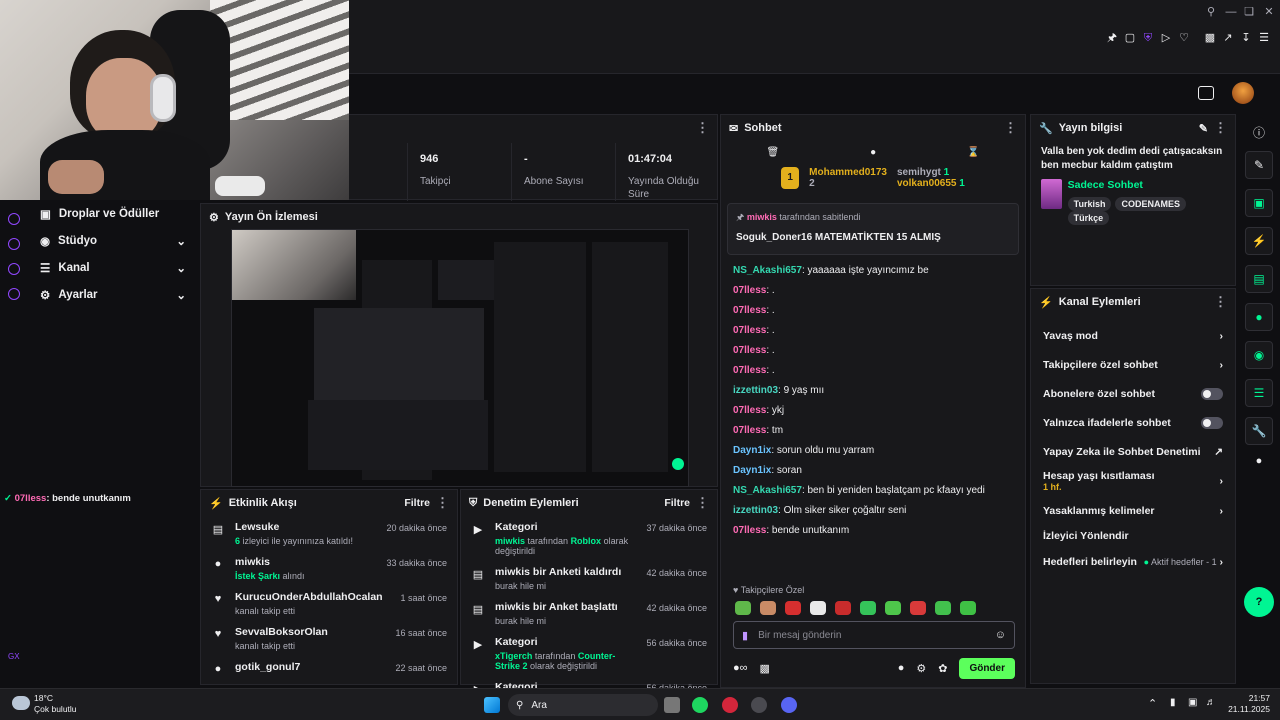 This screenshot has width=1280, height=720. Describe the element at coordinates (772, 152) in the screenshot. I see `trash-icon: 🗑` at that location.